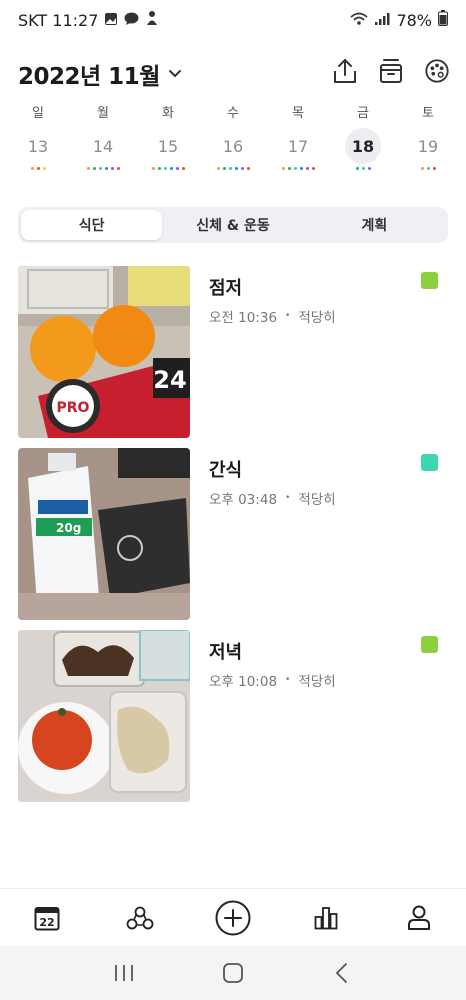 The width and height of the screenshot is (466, 1000). What do you see at coordinates (131, 20) in the screenshot?
I see `chat-icon` at bounding box center [131, 20].